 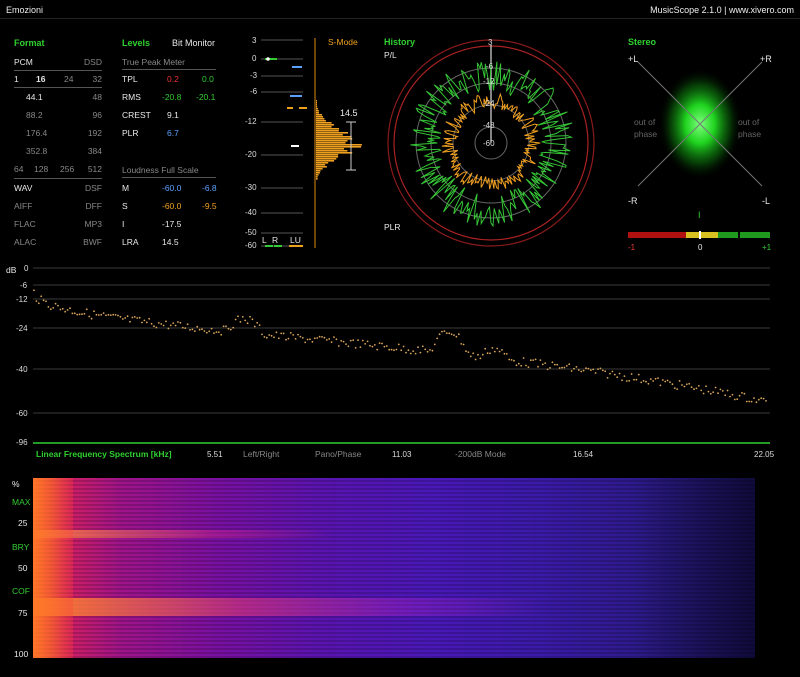 What do you see at coordinates (489, 143) in the screenshot?
I see `history-ring--60: -60` at bounding box center [489, 143].